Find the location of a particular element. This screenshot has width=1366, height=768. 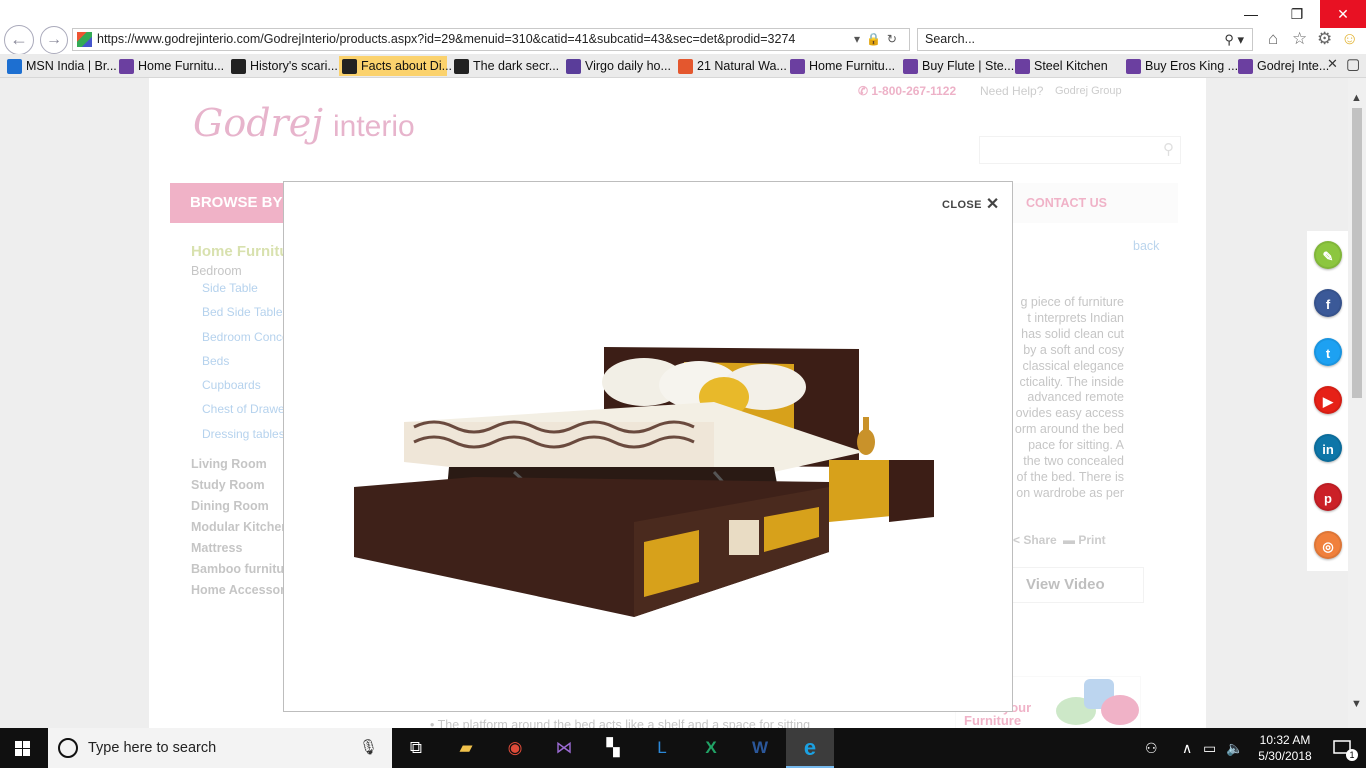

facebook-icon: f is located at coordinates (1328, 303).